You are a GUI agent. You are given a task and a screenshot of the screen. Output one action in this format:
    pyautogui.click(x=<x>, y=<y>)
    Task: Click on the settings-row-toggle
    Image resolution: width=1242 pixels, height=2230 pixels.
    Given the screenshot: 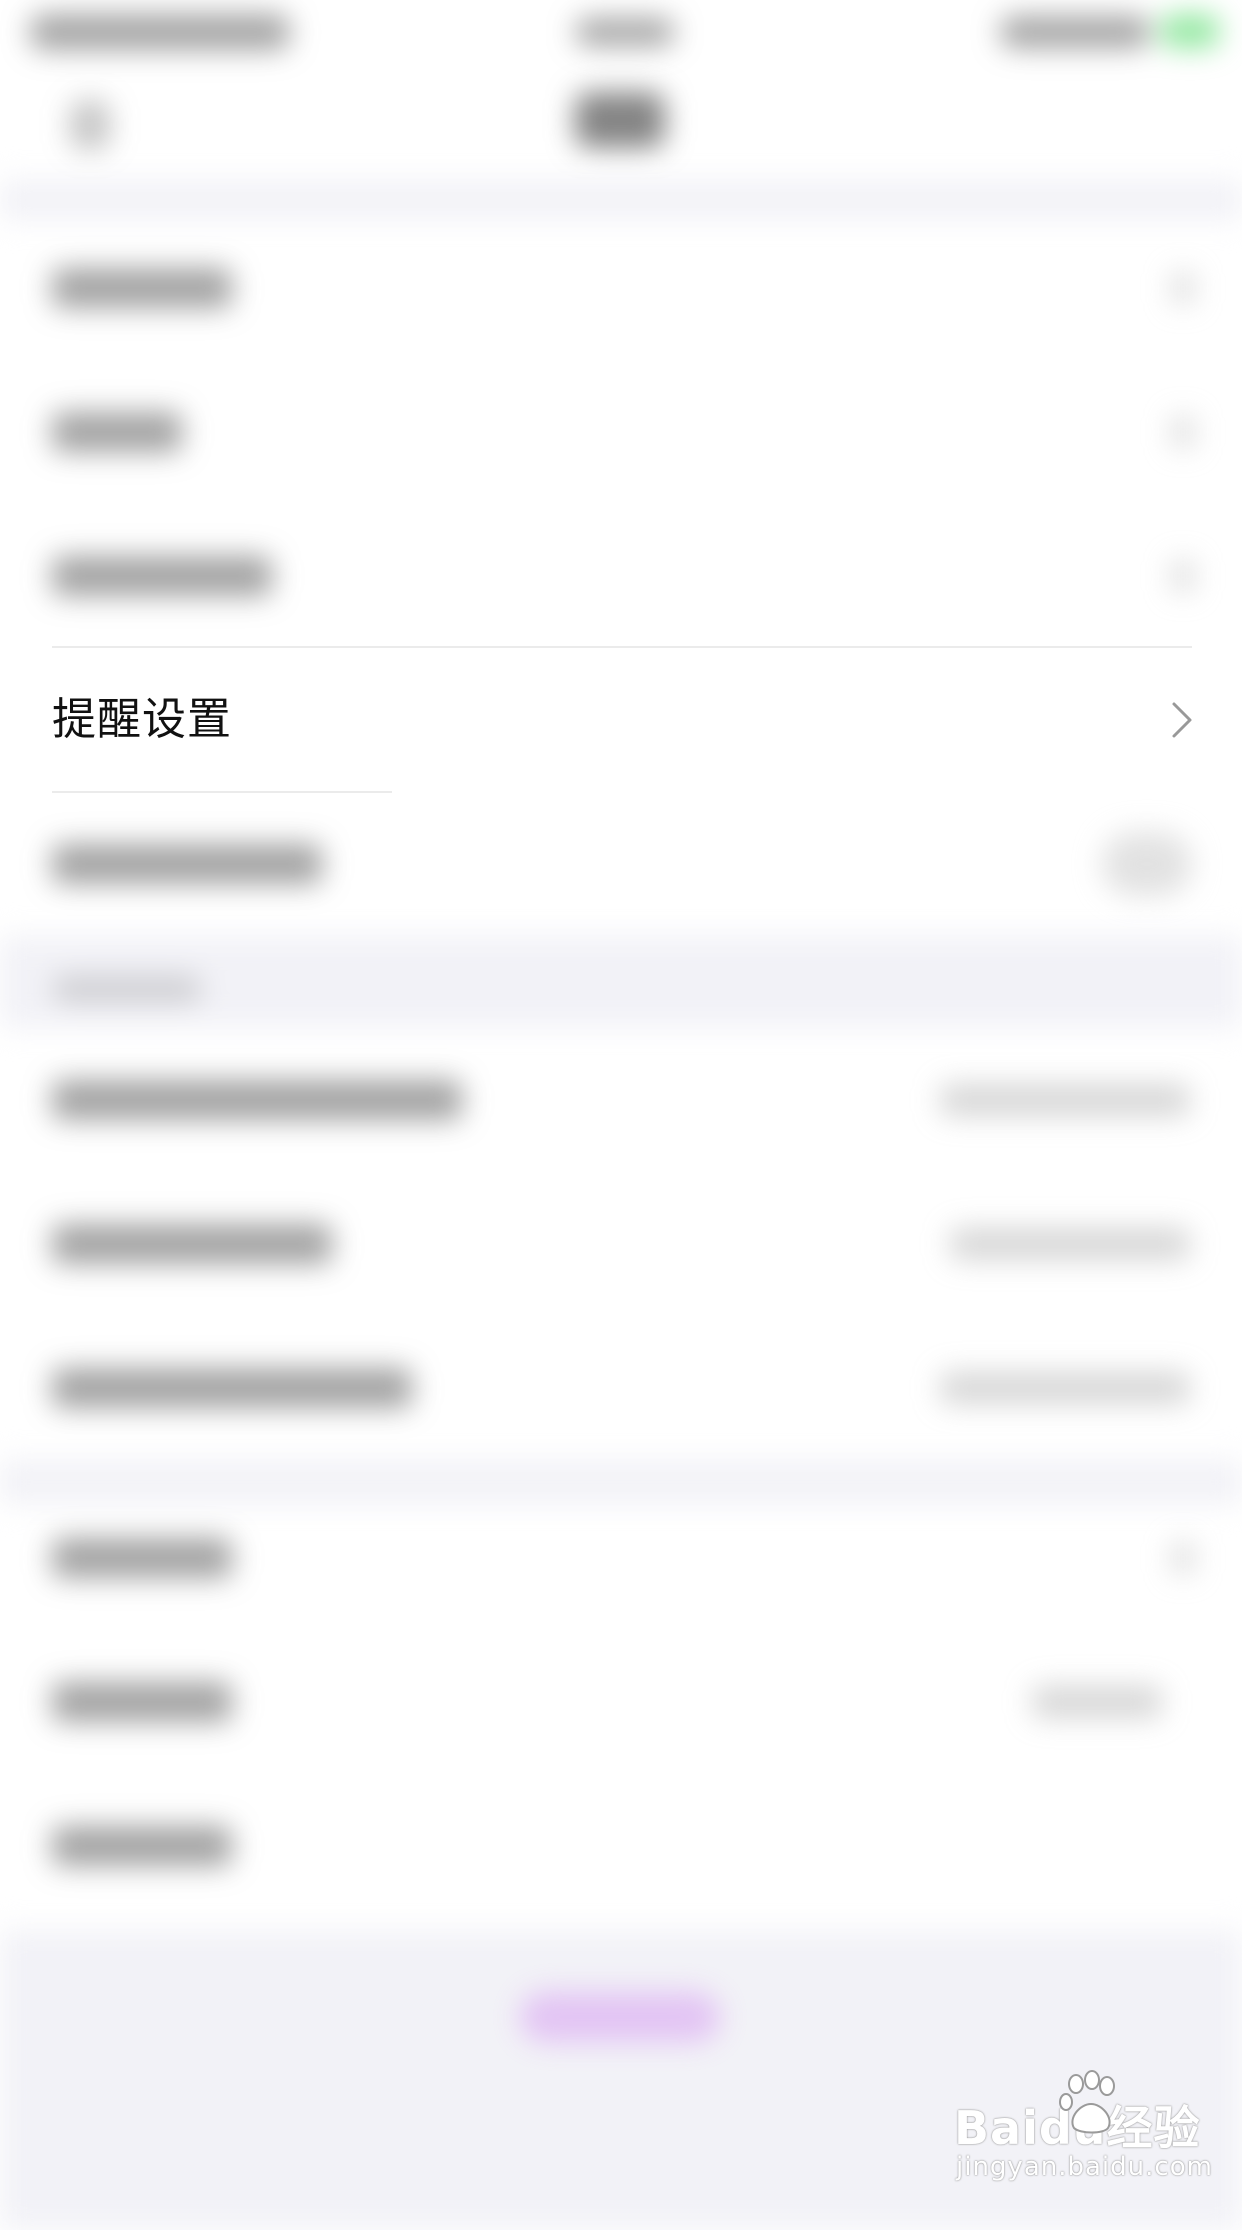 What is the action you would take?
    pyautogui.click(x=621, y=864)
    